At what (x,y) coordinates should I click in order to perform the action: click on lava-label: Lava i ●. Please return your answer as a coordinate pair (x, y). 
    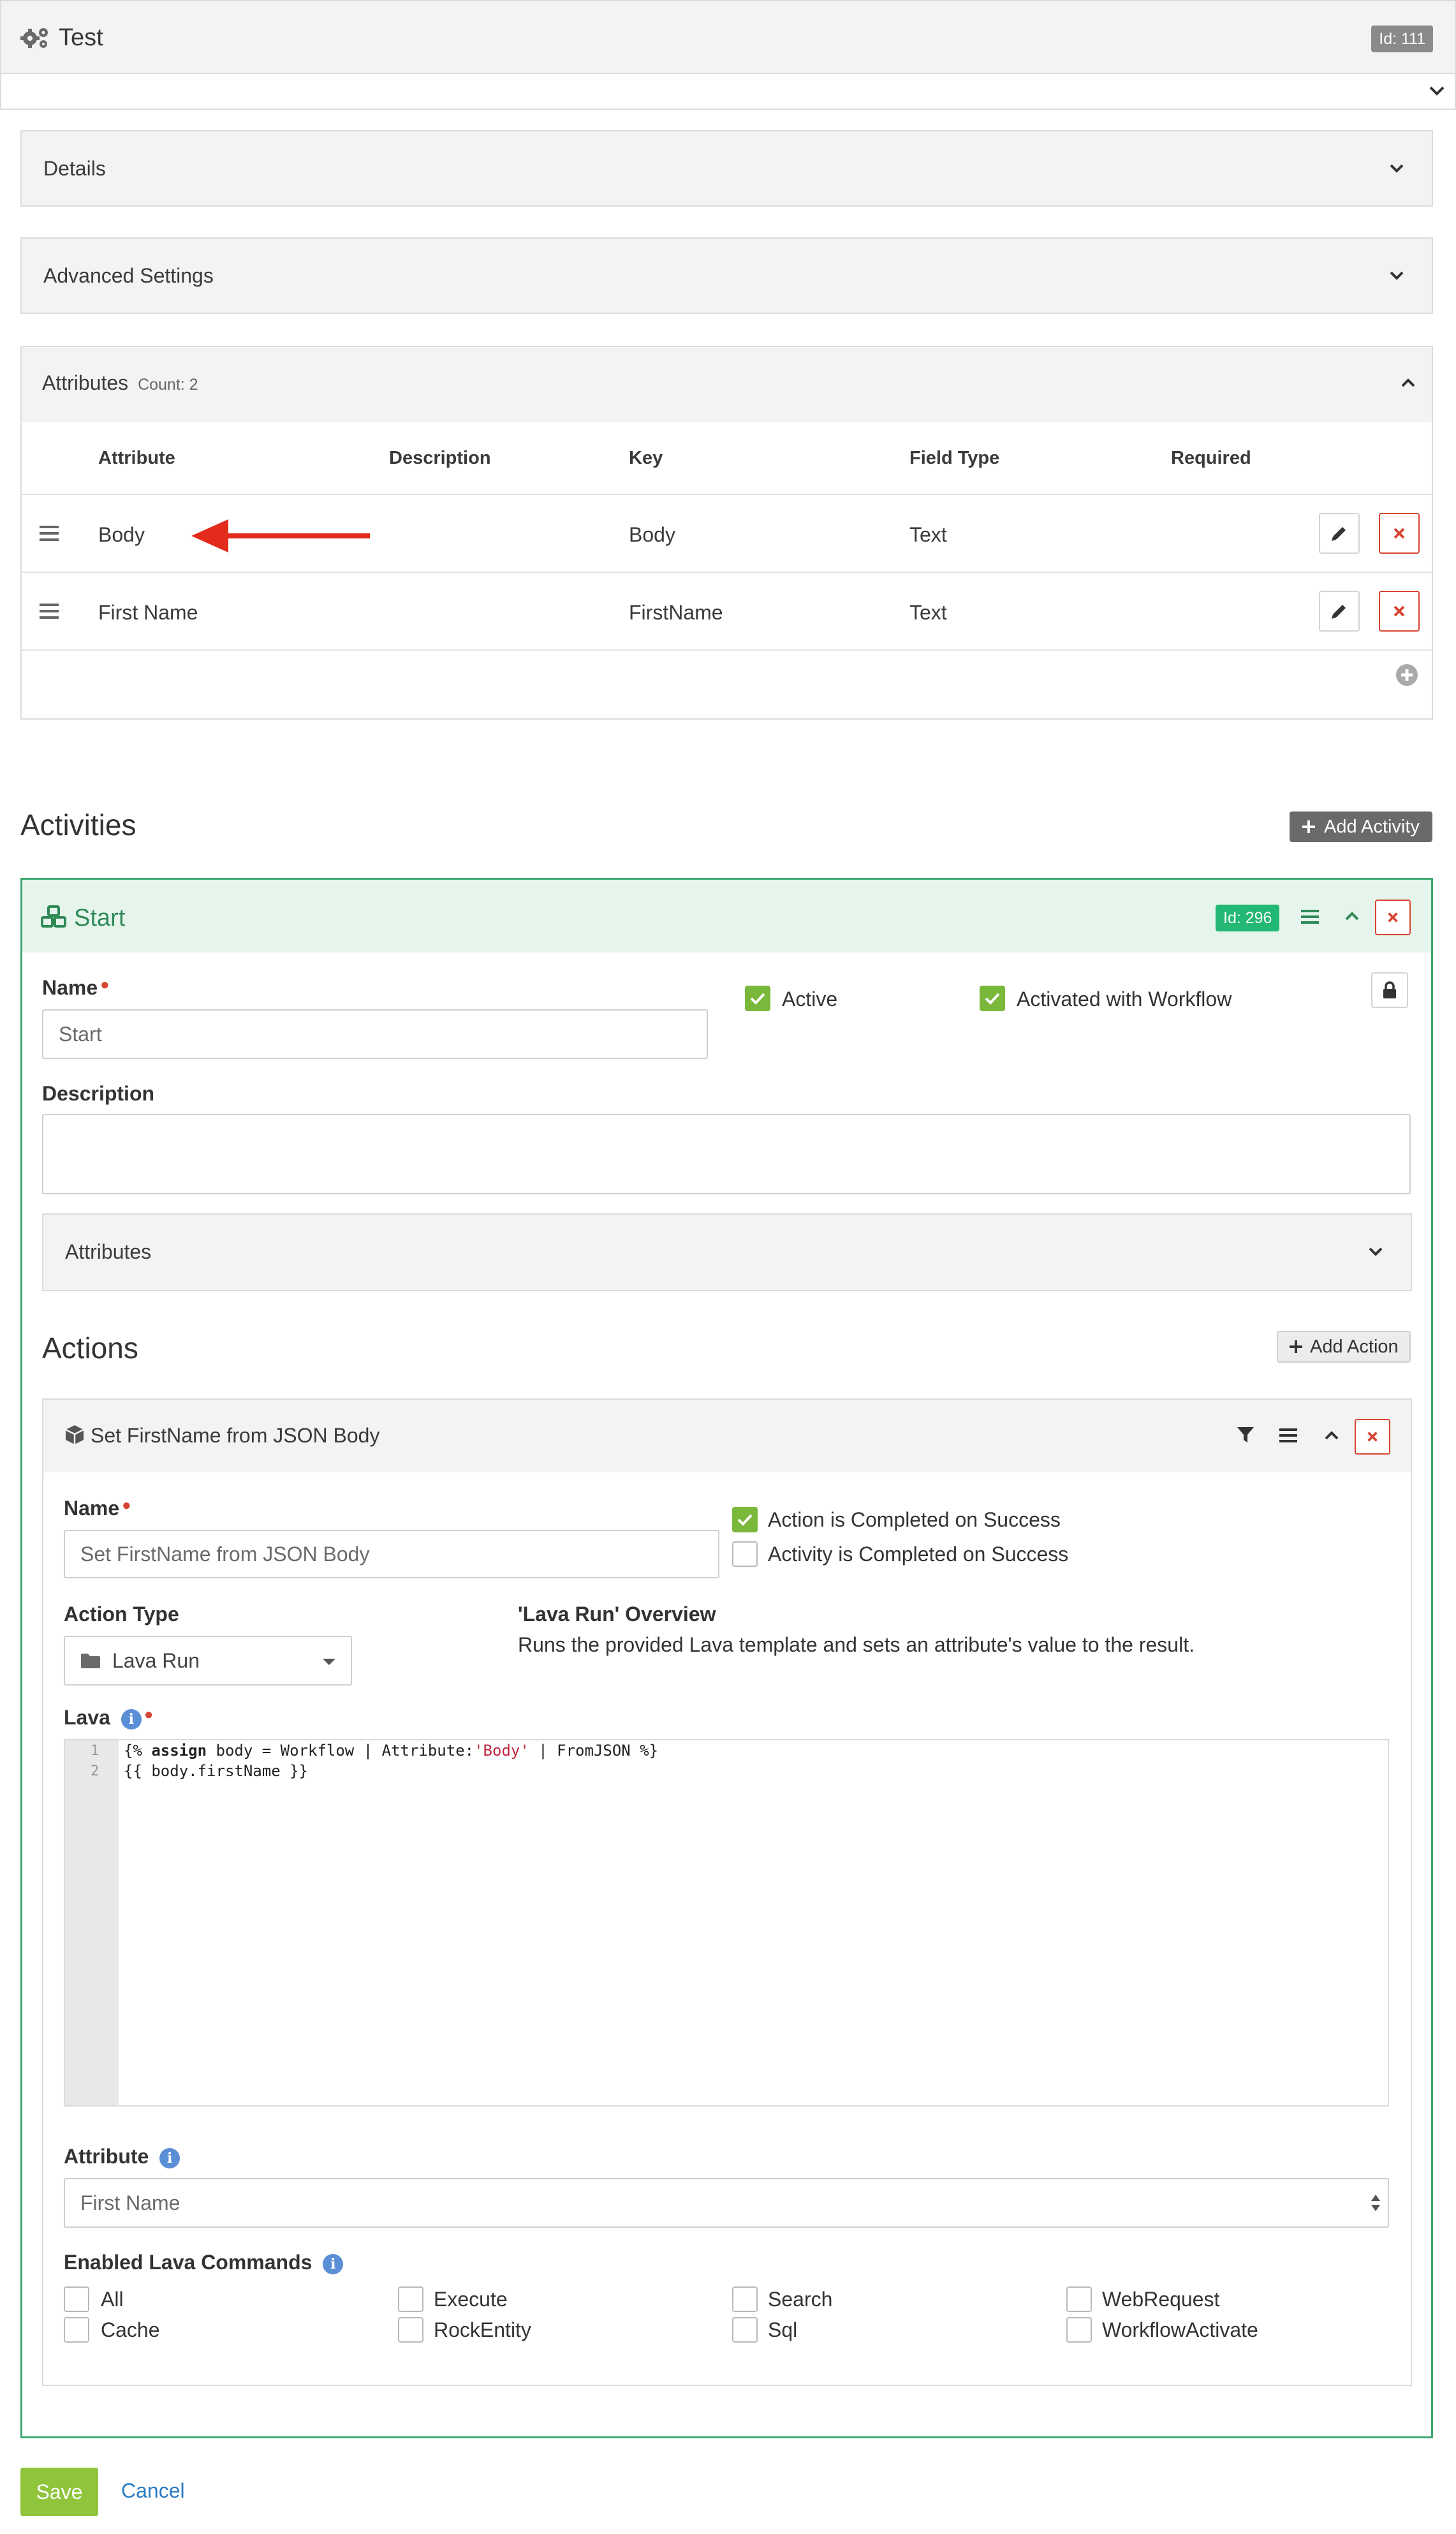
    Looking at the image, I should click on (108, 1718).